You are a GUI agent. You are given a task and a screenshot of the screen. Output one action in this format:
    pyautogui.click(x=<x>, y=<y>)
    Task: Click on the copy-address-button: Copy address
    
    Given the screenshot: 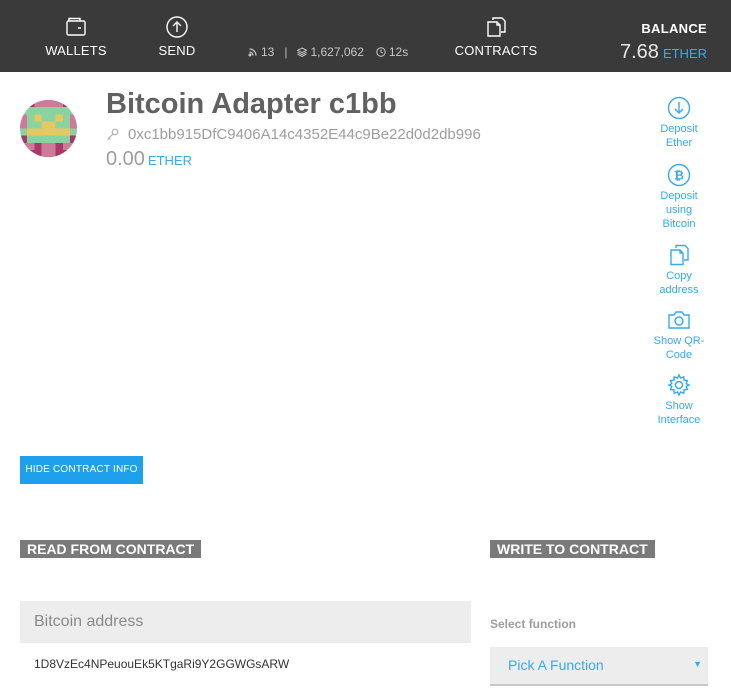 What is the action you would take?
    pyautogui.click(x=679, y=270)
    